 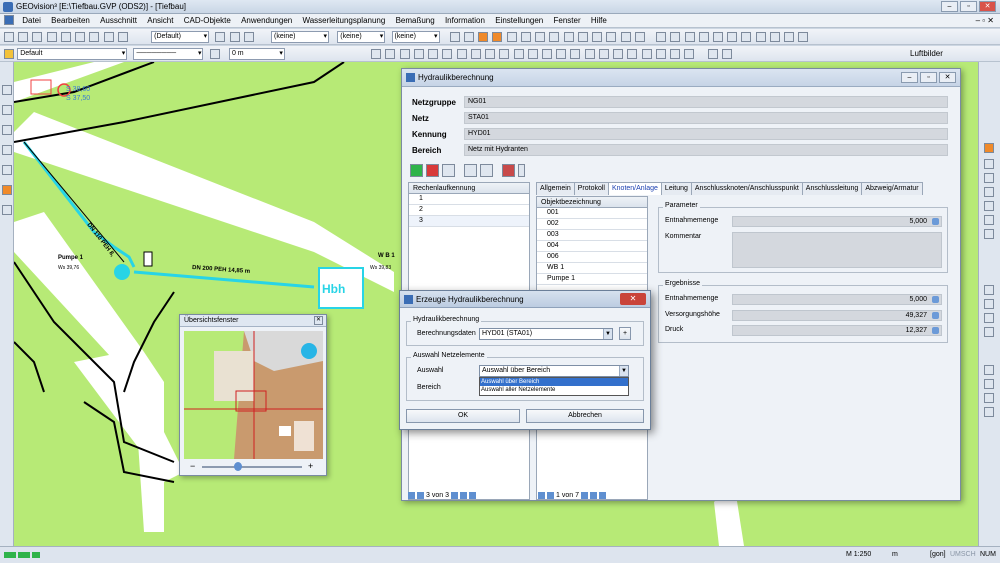 I want to click on redraw-icon, so click(x=989, y=234).